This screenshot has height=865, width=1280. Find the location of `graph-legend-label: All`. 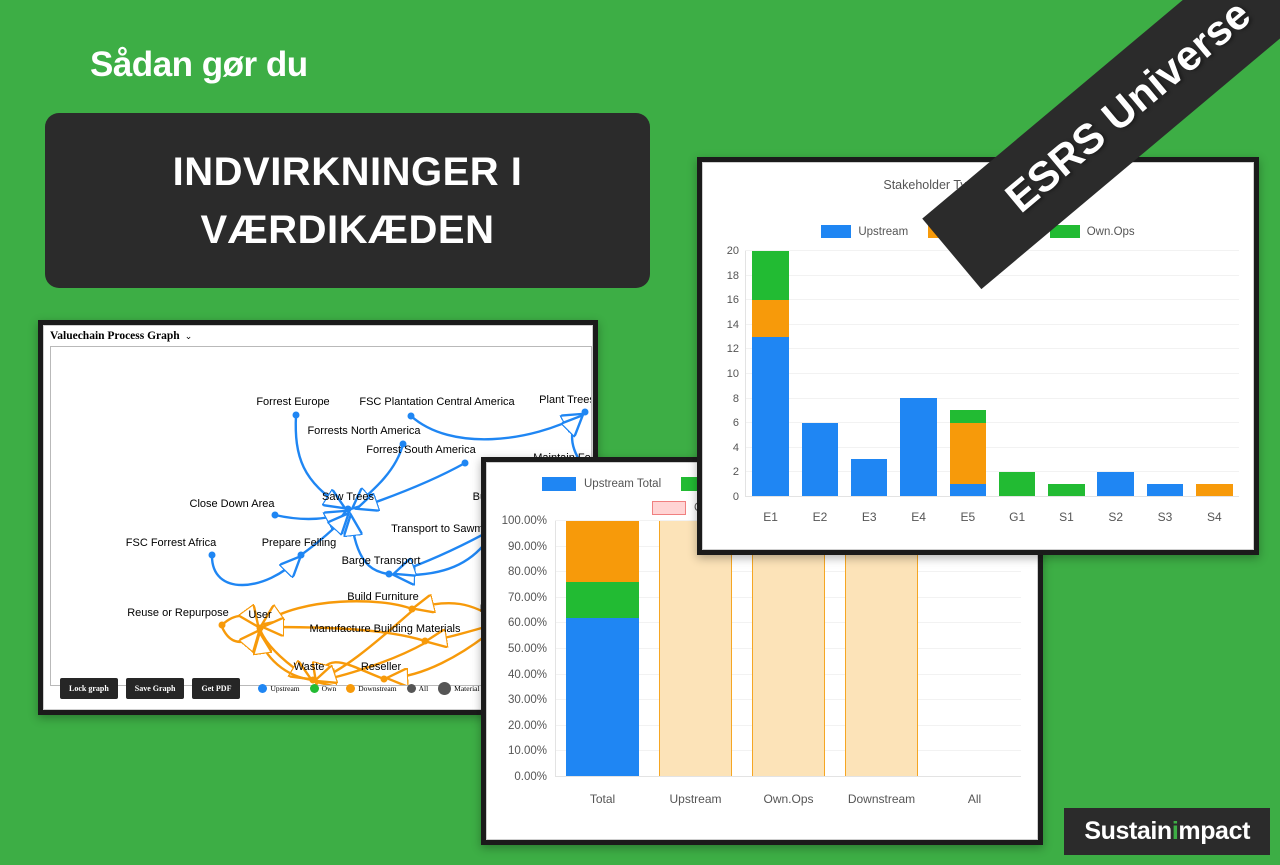

graph-legend-label: All is located at coordinates (423, 688).